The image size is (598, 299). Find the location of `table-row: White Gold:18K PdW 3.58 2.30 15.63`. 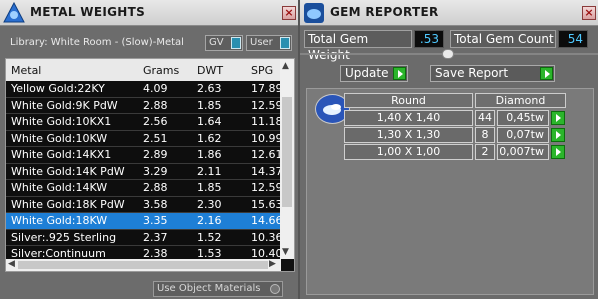

table-row: White Gold:18K PdW 3.58 2.30 15.63 is located at coordinates (143, 204).